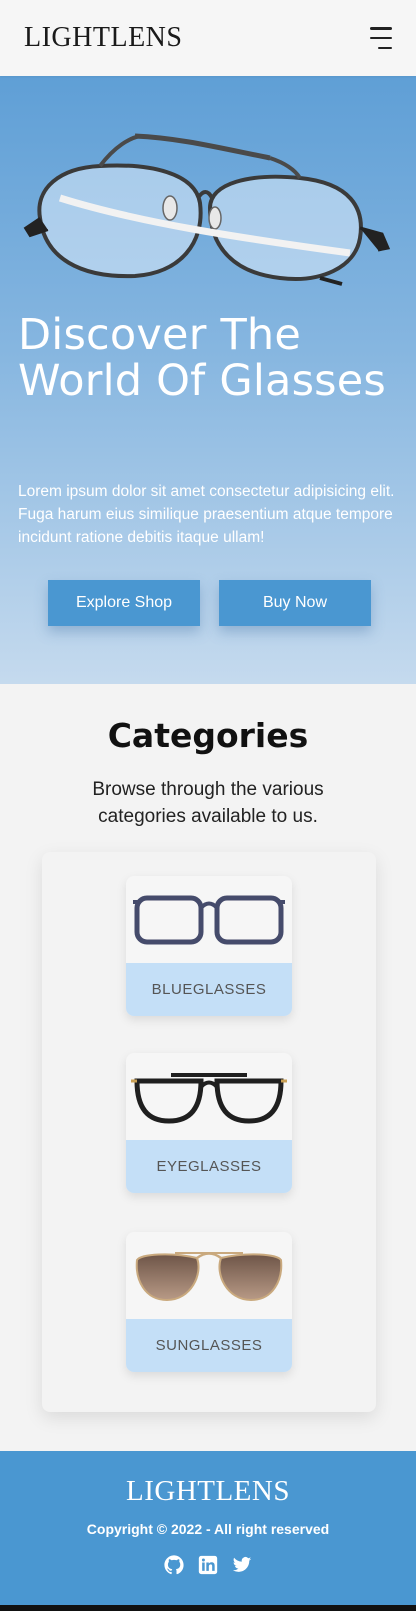 This screenshot has height=1611, width=416. Describe the element at coordinates (209, 1275) in the screenshot. I see `sunglasses-image` at that location.